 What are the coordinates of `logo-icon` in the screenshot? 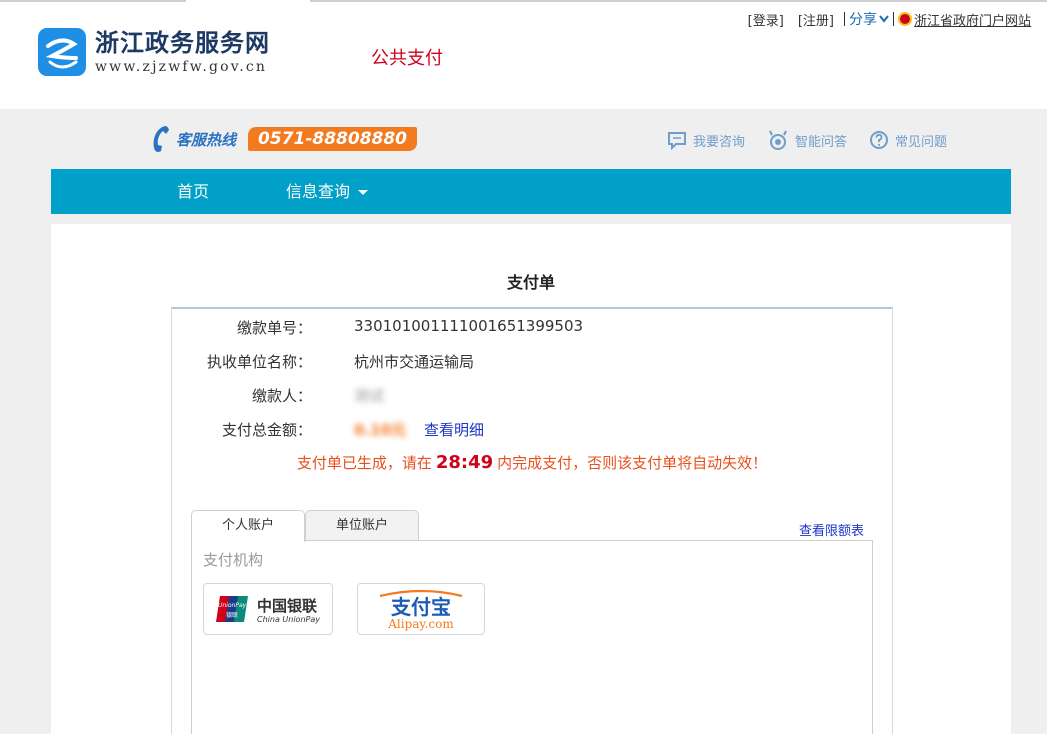 It's located at (62, 52).